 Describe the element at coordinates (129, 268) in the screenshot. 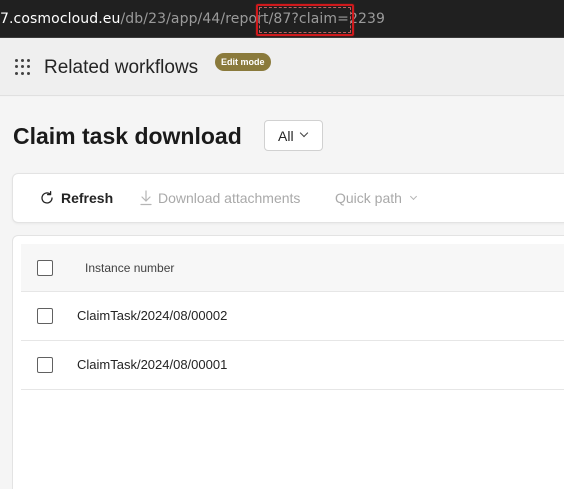

I see `column-header-instance-number: Instance number` at that location.